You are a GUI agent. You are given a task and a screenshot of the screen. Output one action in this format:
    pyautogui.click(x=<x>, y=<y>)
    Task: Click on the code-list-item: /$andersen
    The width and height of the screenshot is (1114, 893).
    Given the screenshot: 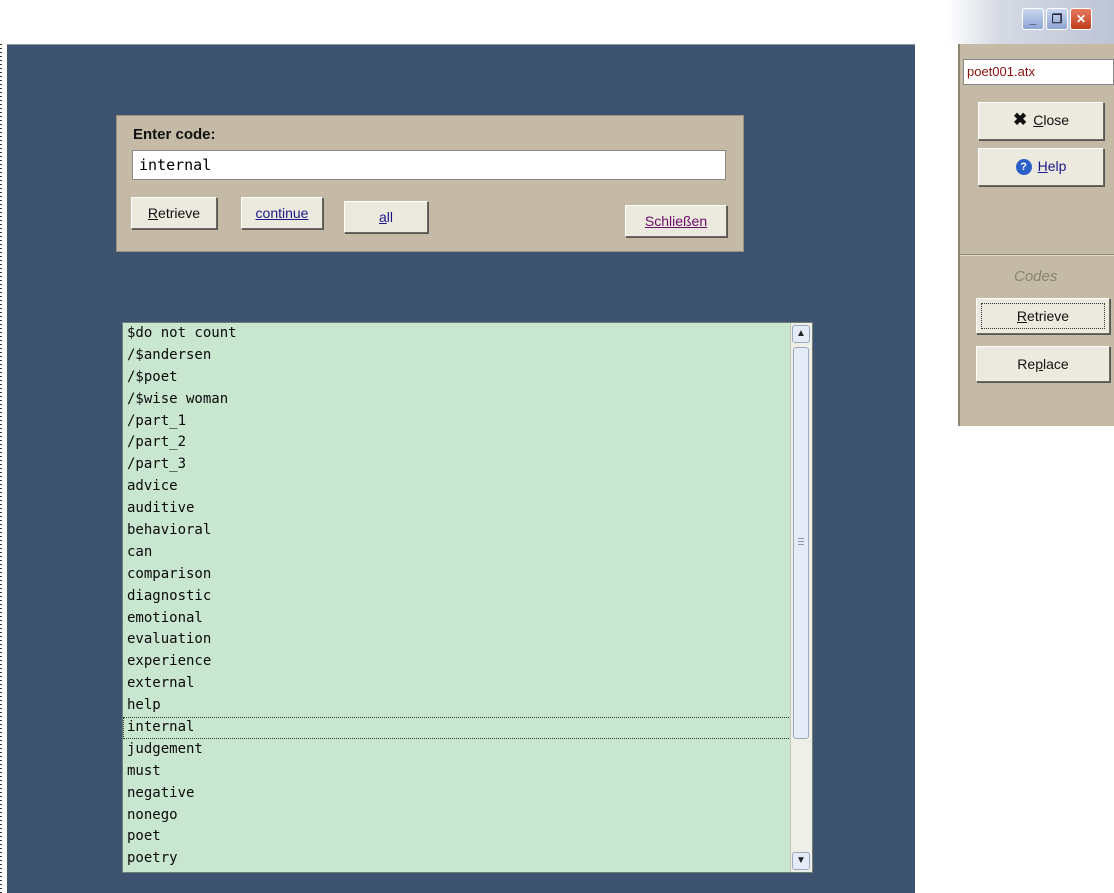 What is the action you would take?
    pyautogui.click(x=457, y=356)
    